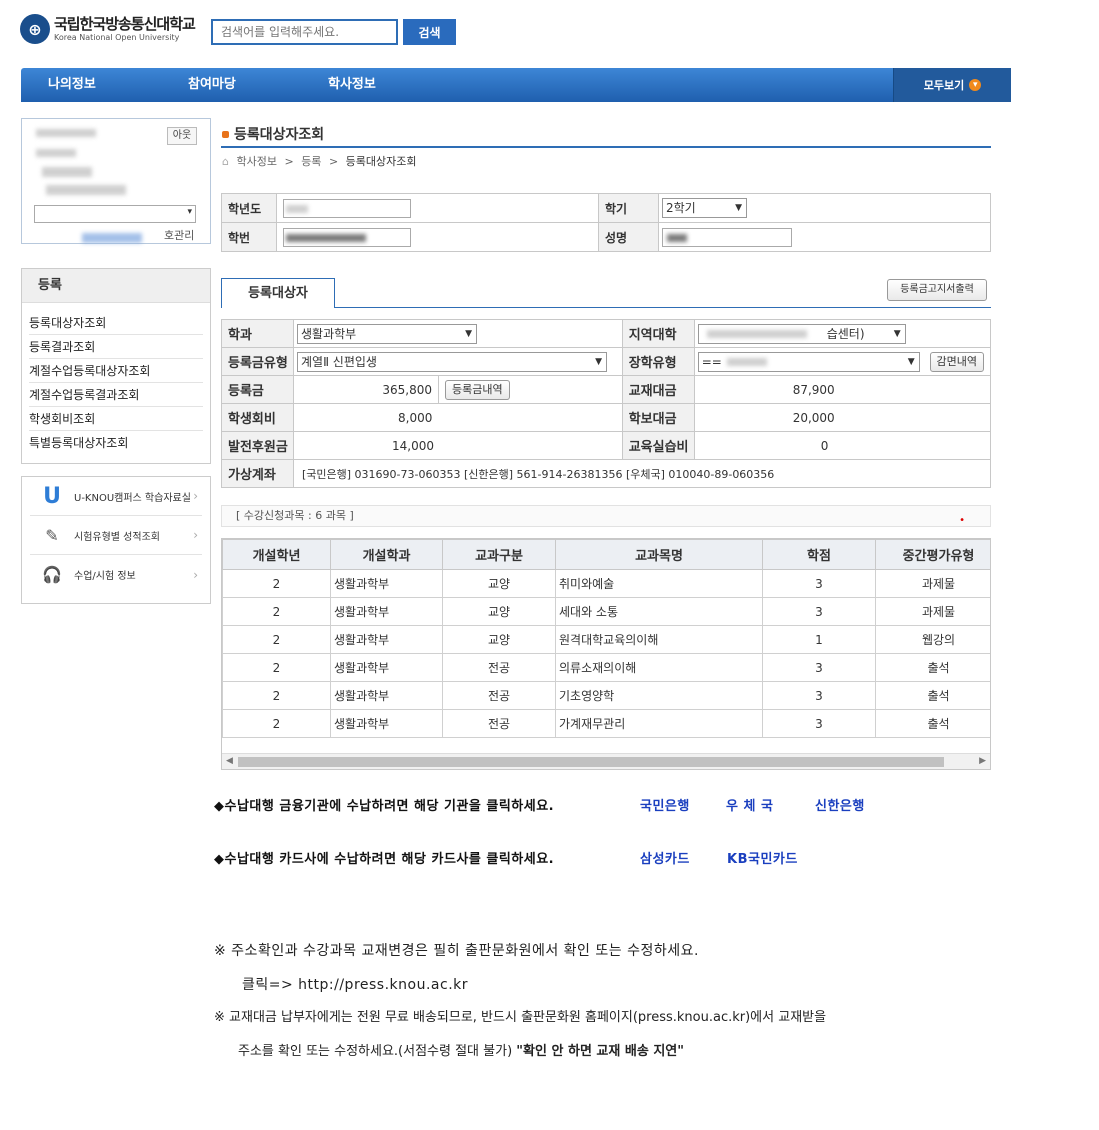  What do you see at coordinates (665, 804) in the screenshot?
I see `bank-link-kookmin: 국민은행` at bounding box center [665, 804].